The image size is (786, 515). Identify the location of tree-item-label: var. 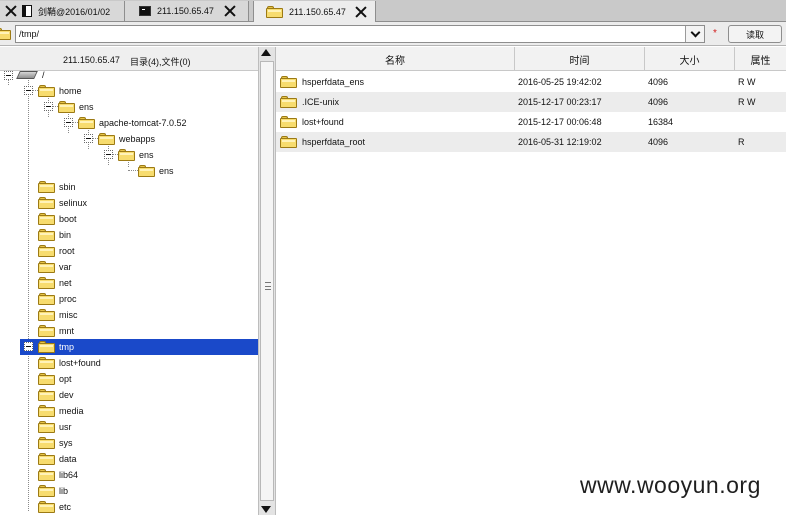
(65, 267).